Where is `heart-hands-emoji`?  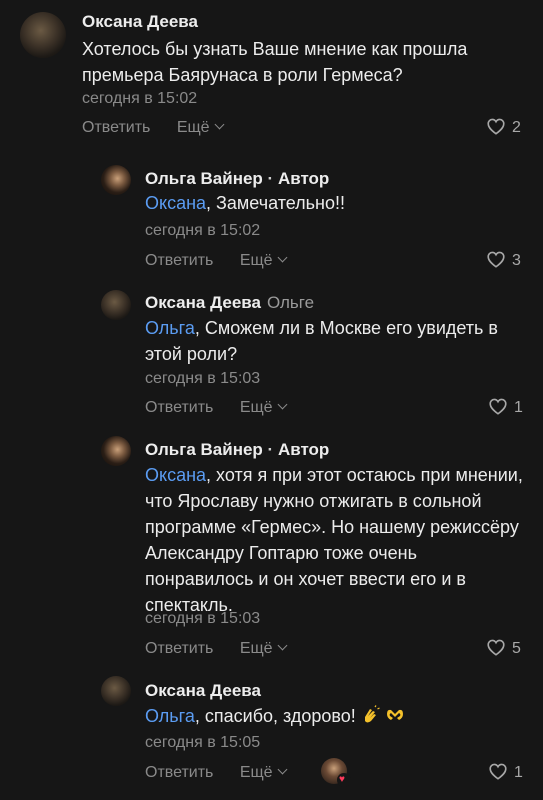
heart-hands-emoji is located at coordinates (394, 715).